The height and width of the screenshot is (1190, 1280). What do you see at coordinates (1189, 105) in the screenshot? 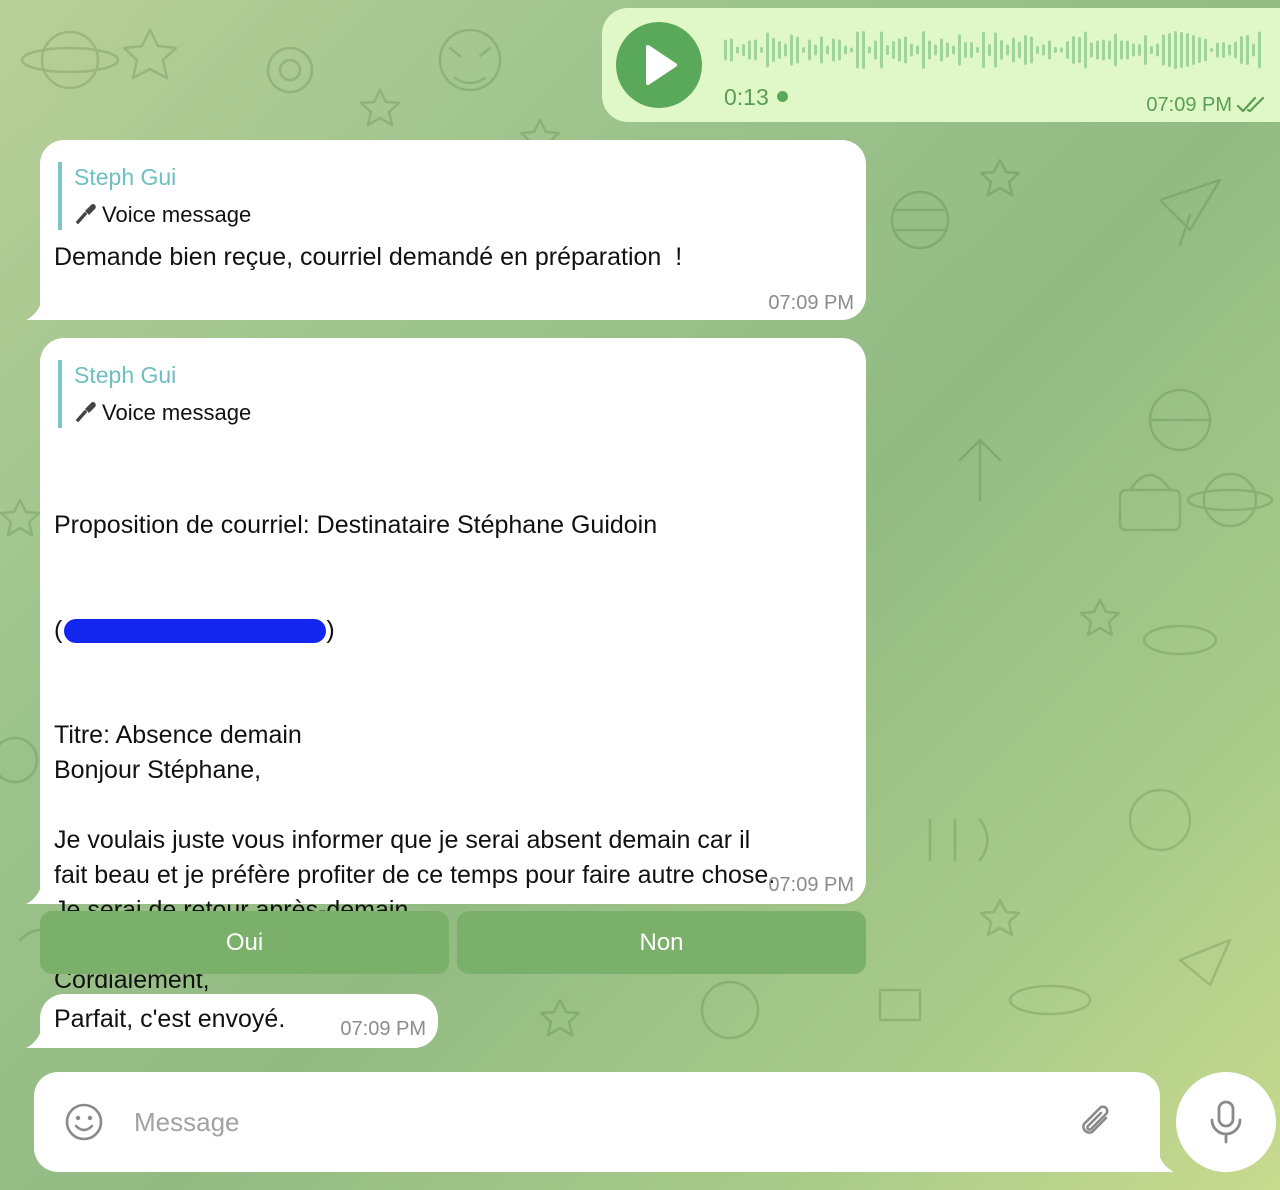
I see `message-time: 07:09 PM` at bounding box center [1189, 105].